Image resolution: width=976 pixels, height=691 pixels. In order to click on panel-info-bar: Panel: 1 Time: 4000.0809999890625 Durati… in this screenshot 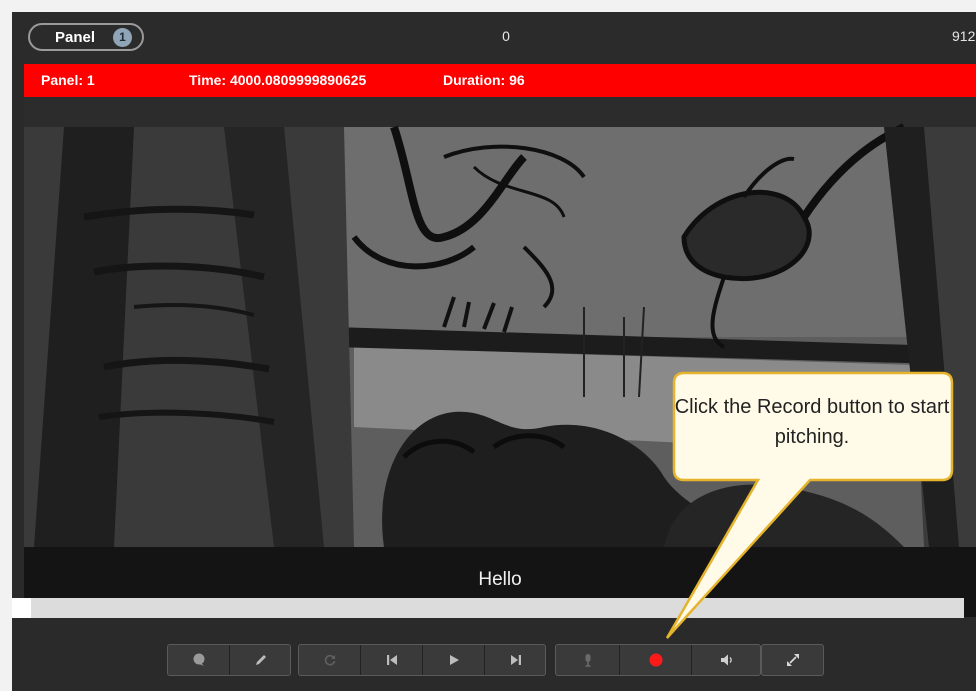, I will do `click(500, 80)`.